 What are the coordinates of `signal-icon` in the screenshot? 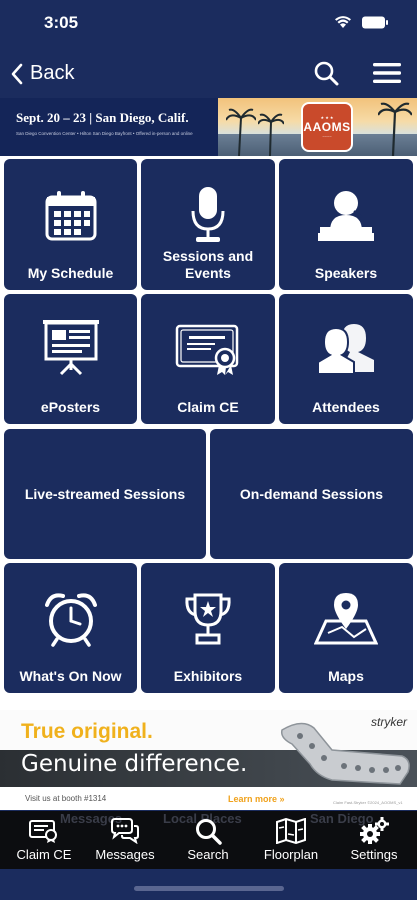 It's located at (310, 25).